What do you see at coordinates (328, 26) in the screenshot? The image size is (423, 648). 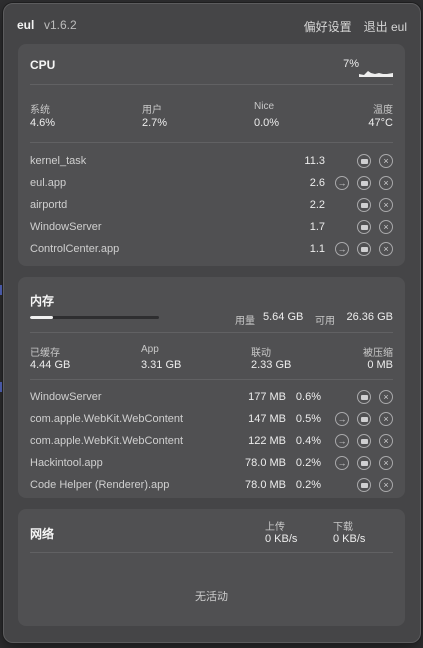 I see `preferences-link: 偏好设置` at bounding box center [328, 26].